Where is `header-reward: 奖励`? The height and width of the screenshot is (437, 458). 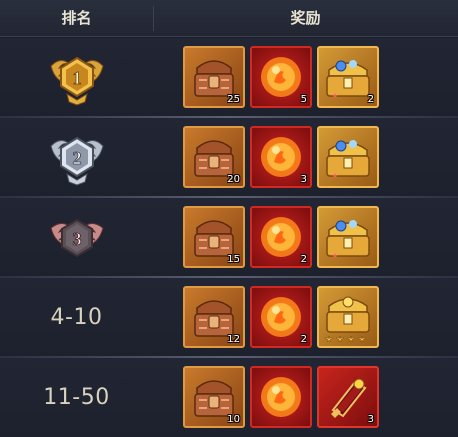
header-reward: 奖励 is located at coordinates (305, 18).